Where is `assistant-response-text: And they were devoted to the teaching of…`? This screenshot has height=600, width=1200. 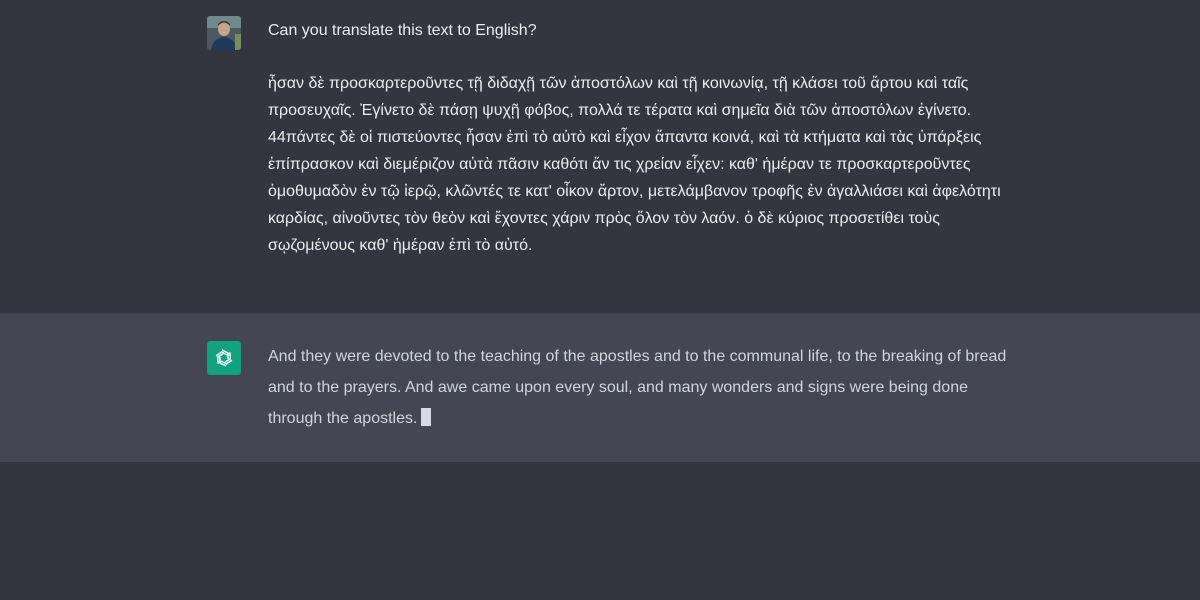 assistant-response-text: And they were devoted to the teaching of… is located at coordinates (639, 387).